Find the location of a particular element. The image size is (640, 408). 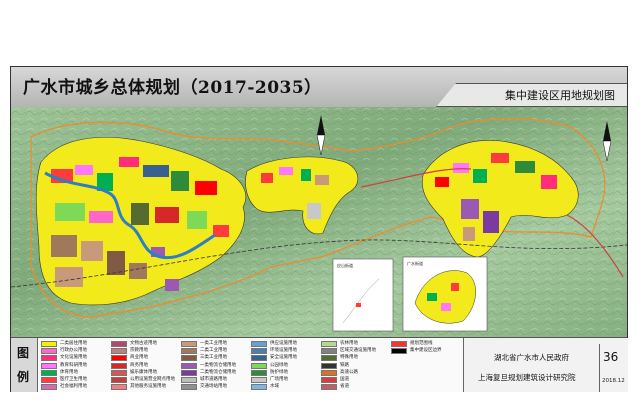

map-subtitle: 集中建设区用地规划图 is located at coordinates (560, 95).